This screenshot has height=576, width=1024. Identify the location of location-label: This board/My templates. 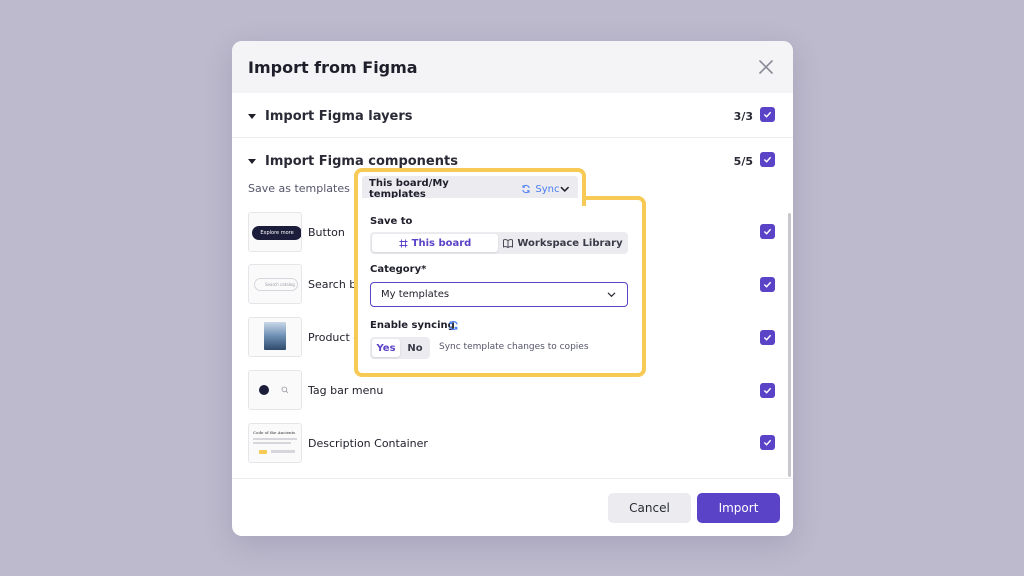
(409, 189).